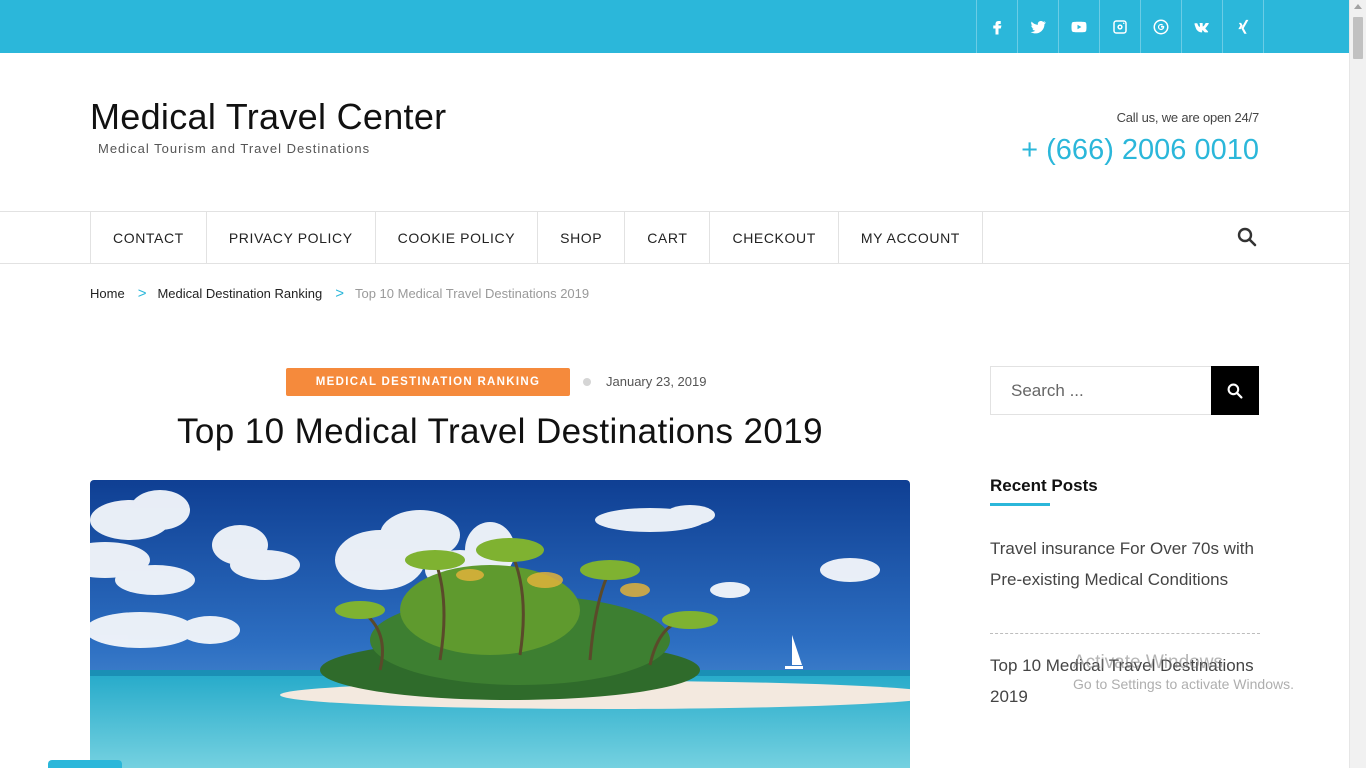  Describe the element at coordinates (1357, 384) in the screenshot. I see `page-scrollbar` at that location.